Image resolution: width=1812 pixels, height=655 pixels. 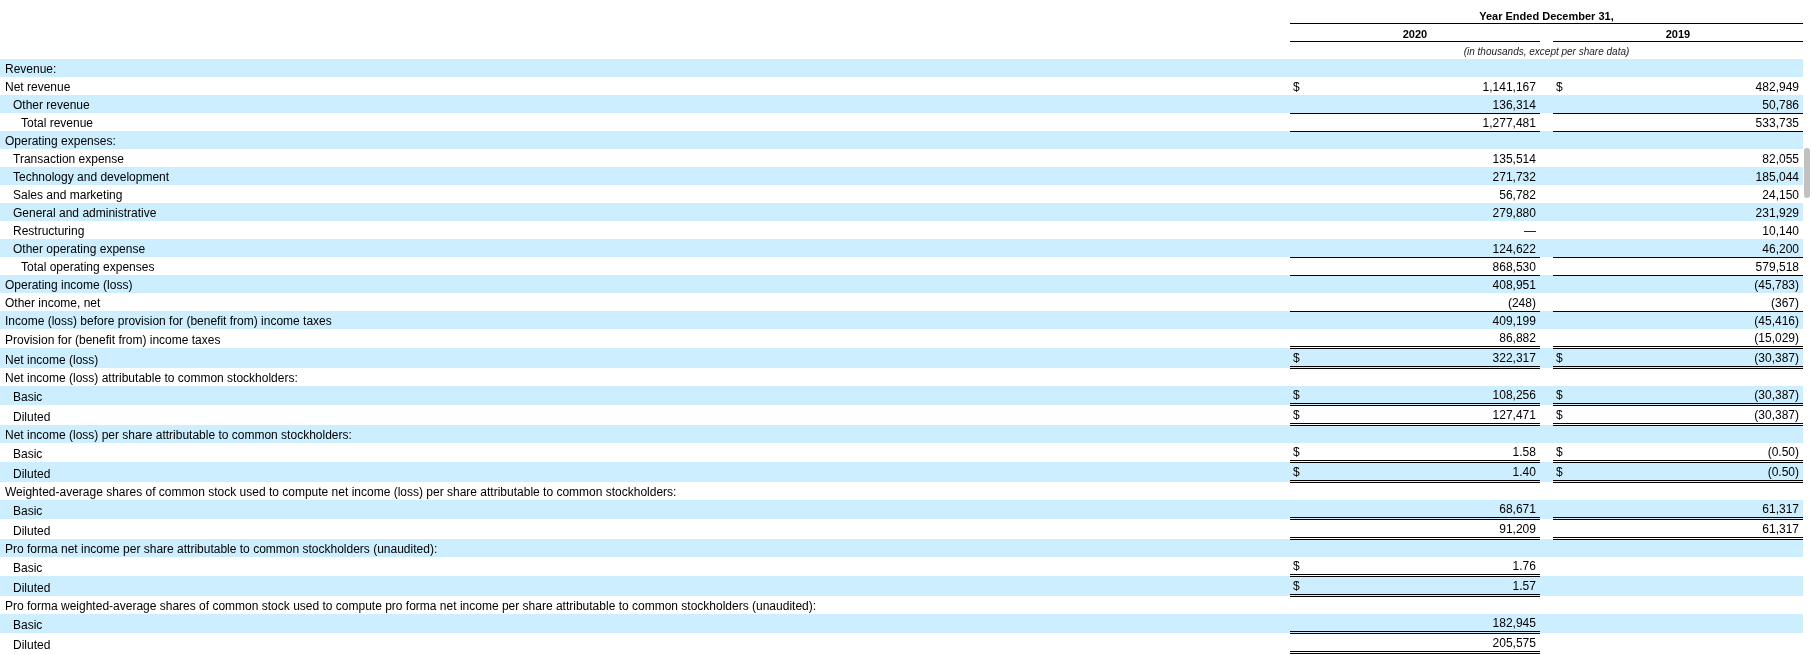 What do you see at coordinates (91, 177) in the screenshot?
I see `row-label: Technology and development` at bounding box center [91, 177].